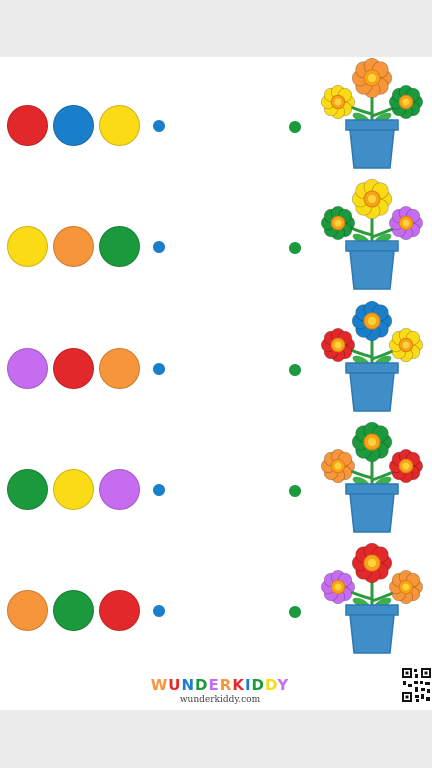 The image size is (432, 768). I want to click on brand-logo: WUNDERKIDDY wunderkiddy.com, so click(220, 691).